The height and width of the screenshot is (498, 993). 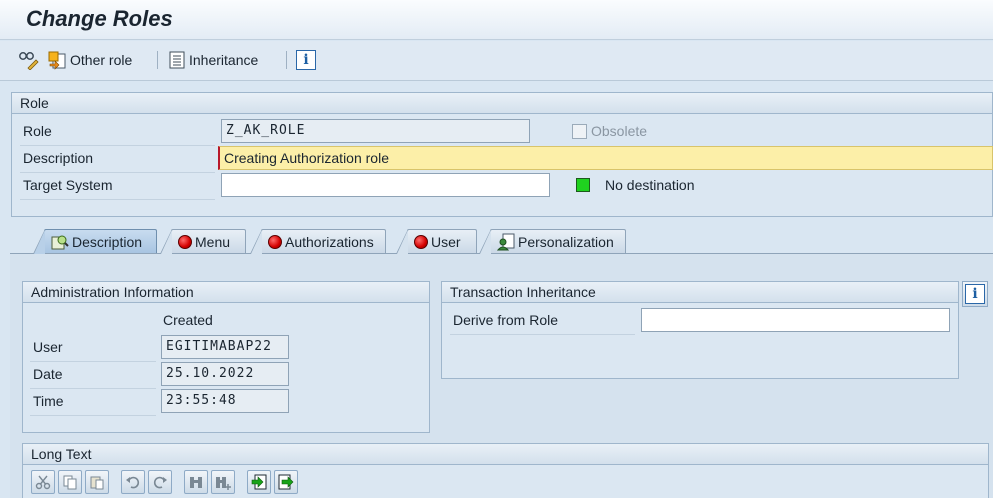 I want to click on long-text-toolbar, so click(x=164, y=482).